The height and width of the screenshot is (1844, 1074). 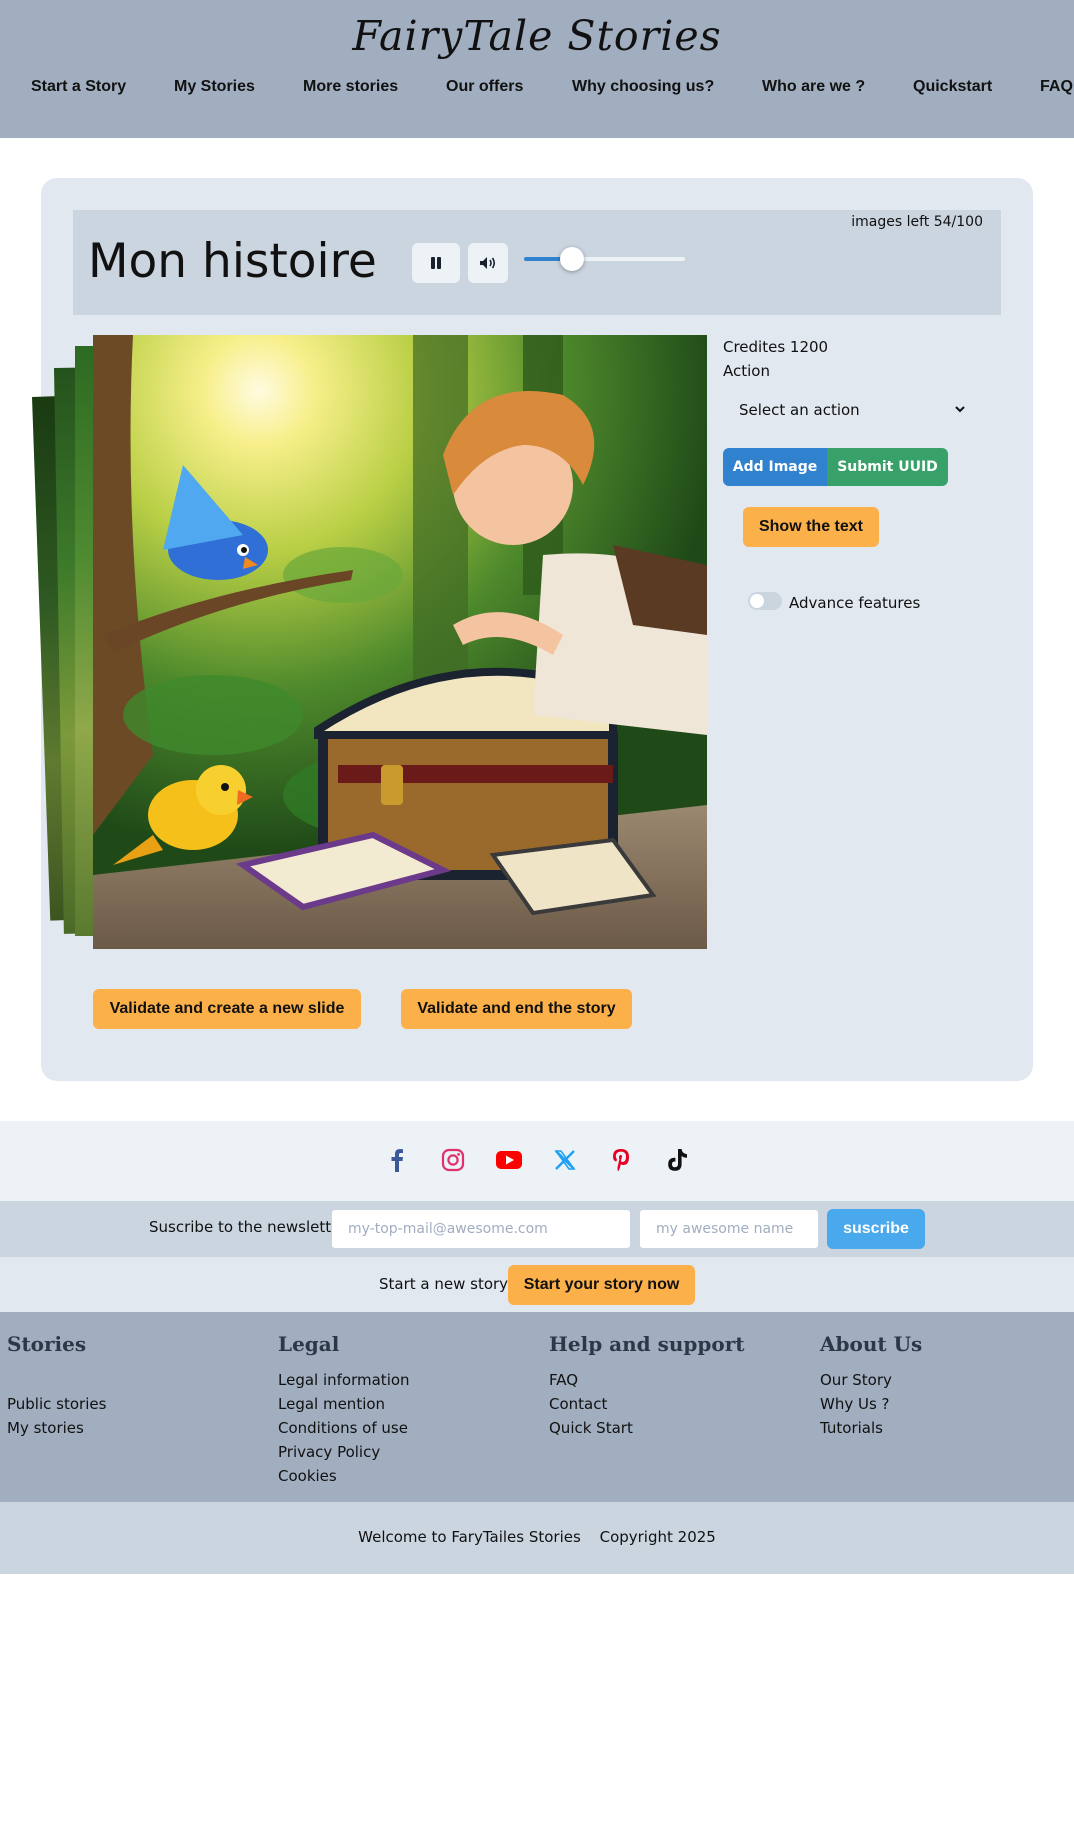 What do you see at coordinates (813, 87) in the screenshot?
I see `nav-who-are-we: Who are we ?` at bounding box center [813, 87].